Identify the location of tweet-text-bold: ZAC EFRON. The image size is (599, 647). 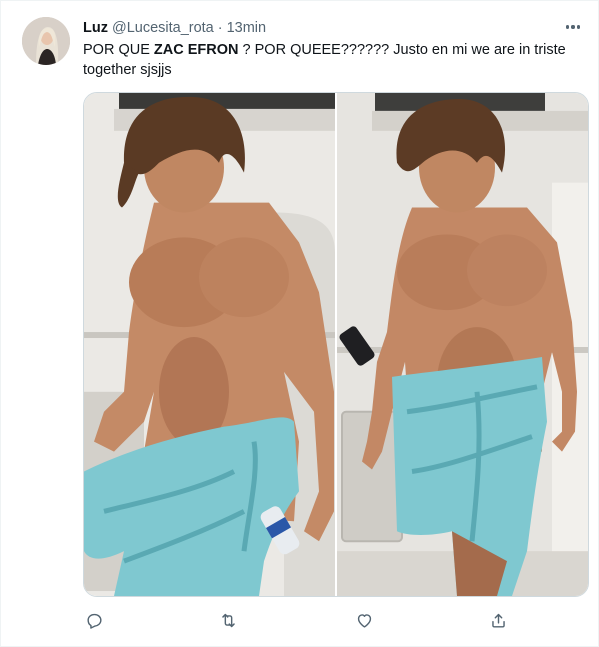
(196, 50).